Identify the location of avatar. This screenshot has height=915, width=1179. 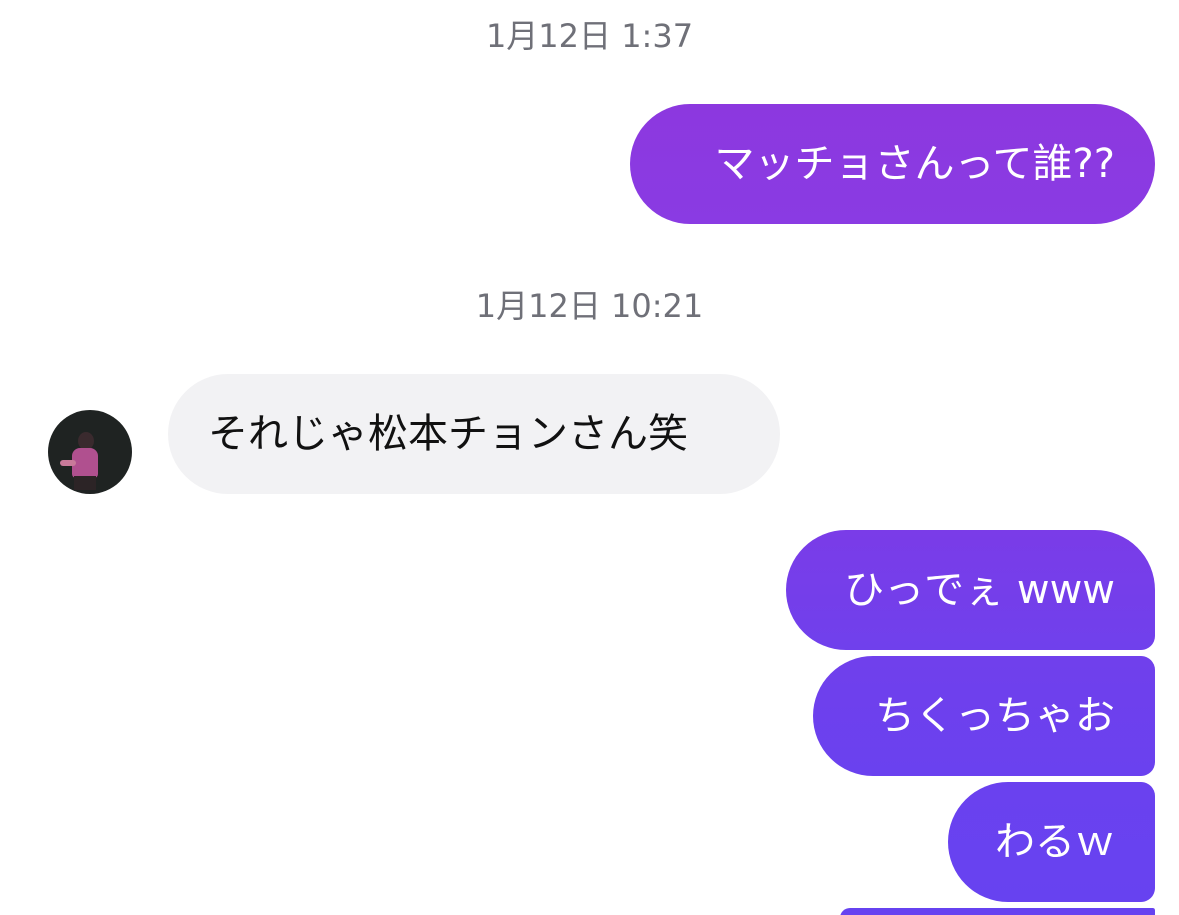
(90, 452).